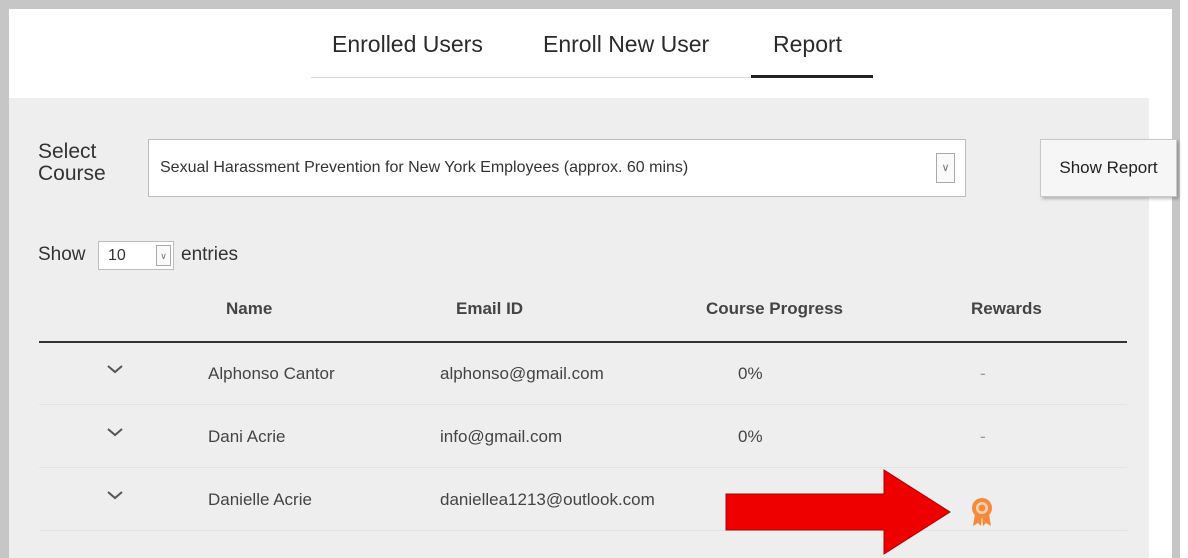 Image resolution: width=1188 pixels, height=558 pixels. Describe the element at coordinates (1006, 309) in the screenshot. I see `column-header-rewards: Rewards` at that location.